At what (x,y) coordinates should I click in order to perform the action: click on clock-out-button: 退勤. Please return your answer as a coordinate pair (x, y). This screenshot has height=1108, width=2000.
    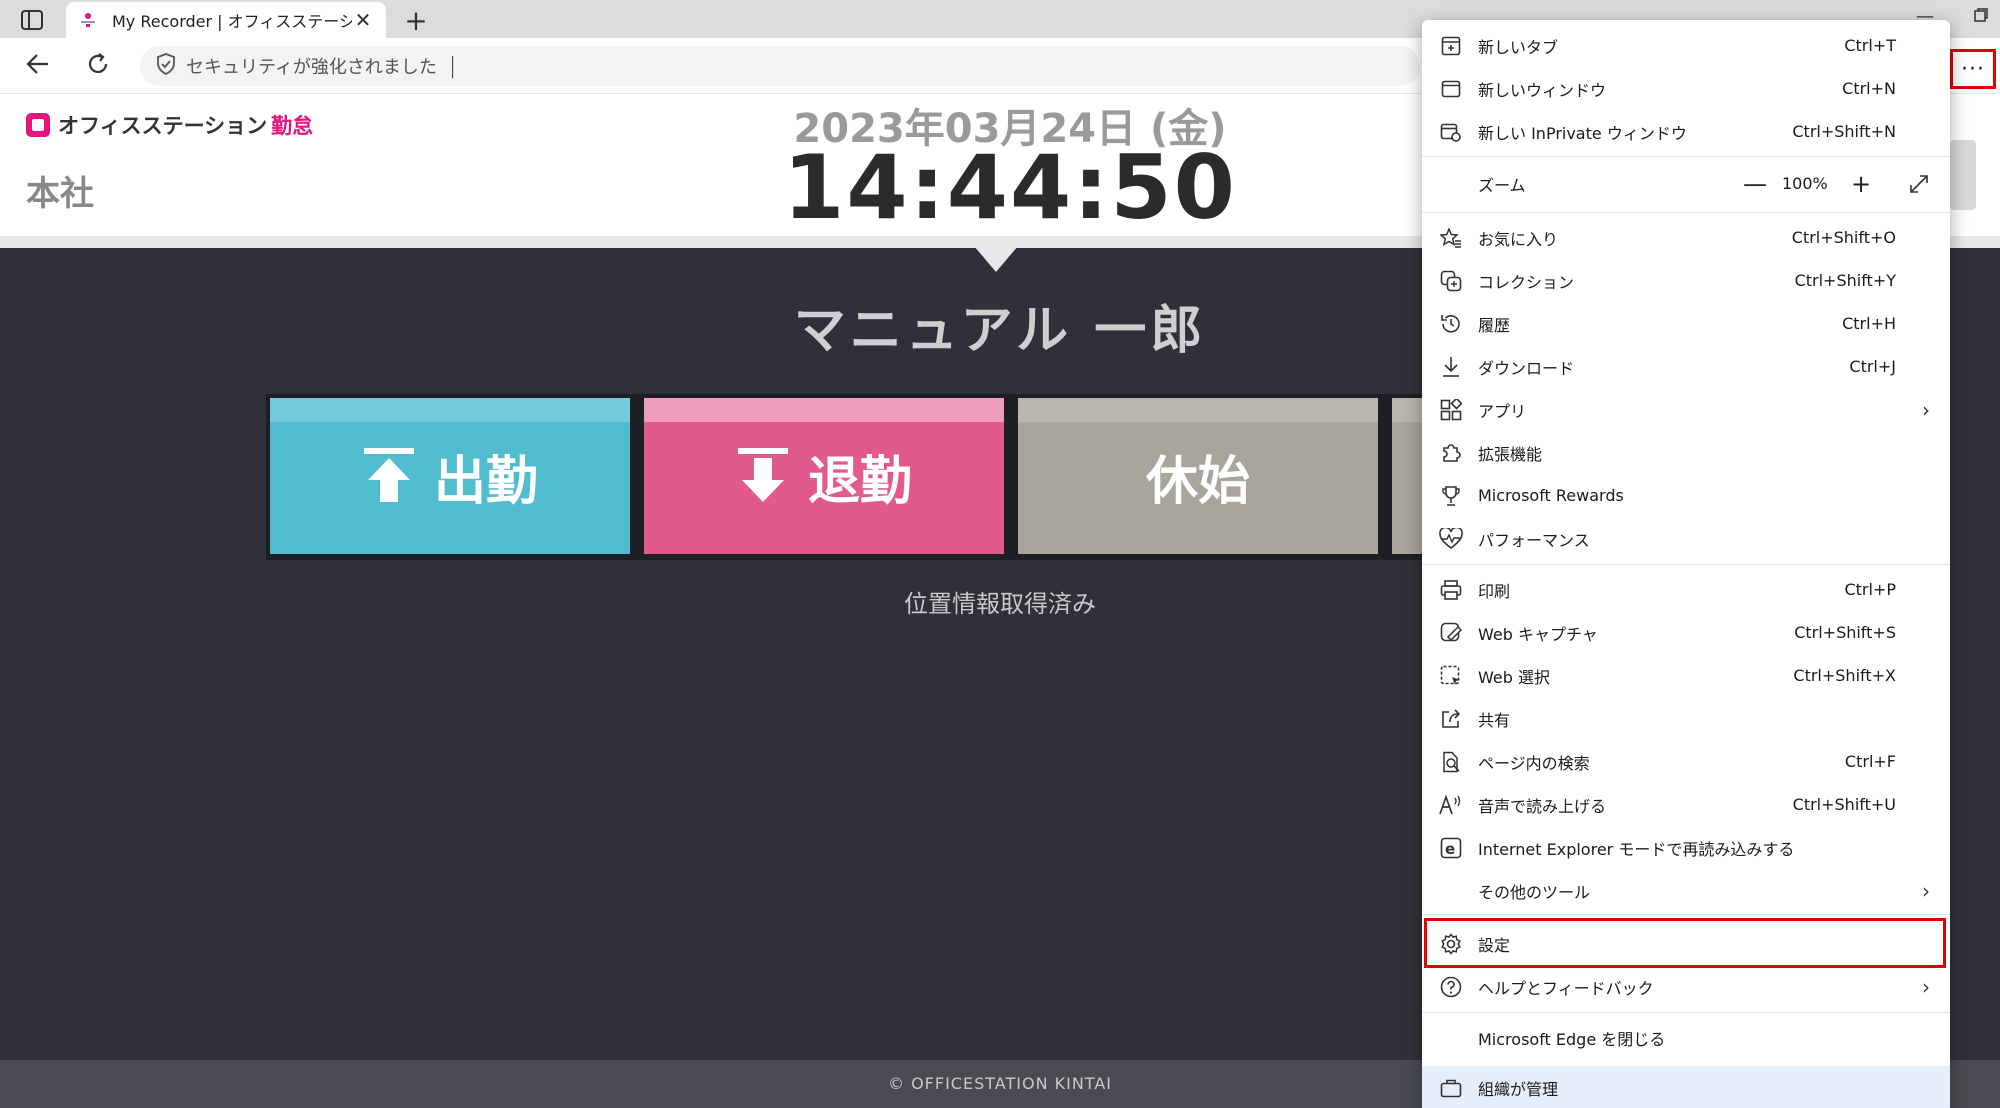
    Looking at the image, I should click on (824, 476).